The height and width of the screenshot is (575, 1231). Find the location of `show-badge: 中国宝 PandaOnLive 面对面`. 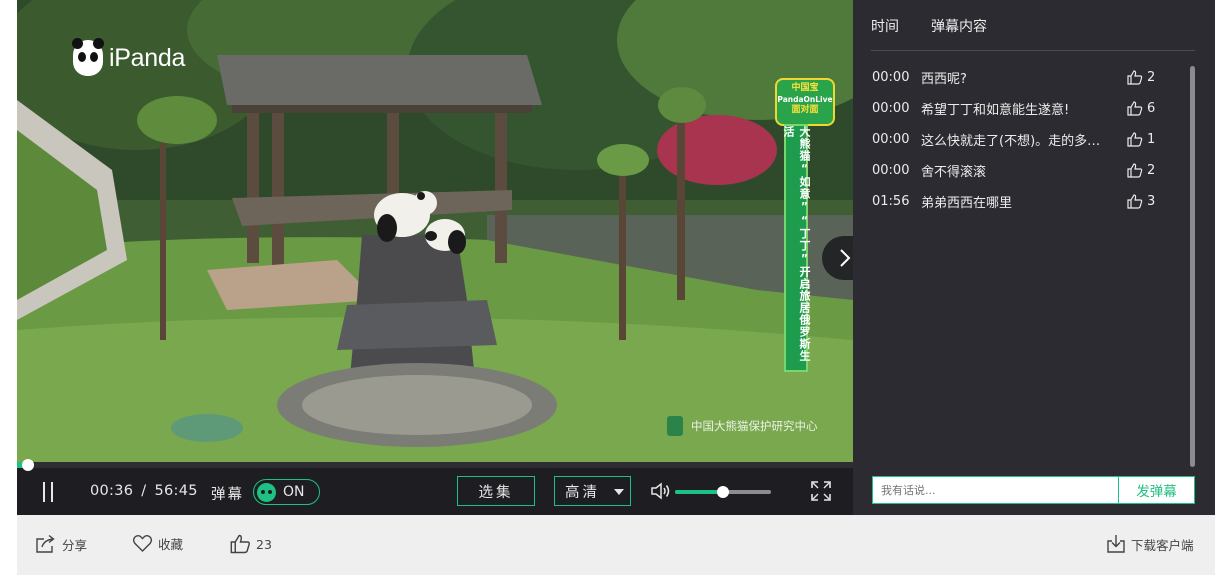

show-badge: 中国宝 PandaOnLive 面对面 is located at coordinates (805, 102).